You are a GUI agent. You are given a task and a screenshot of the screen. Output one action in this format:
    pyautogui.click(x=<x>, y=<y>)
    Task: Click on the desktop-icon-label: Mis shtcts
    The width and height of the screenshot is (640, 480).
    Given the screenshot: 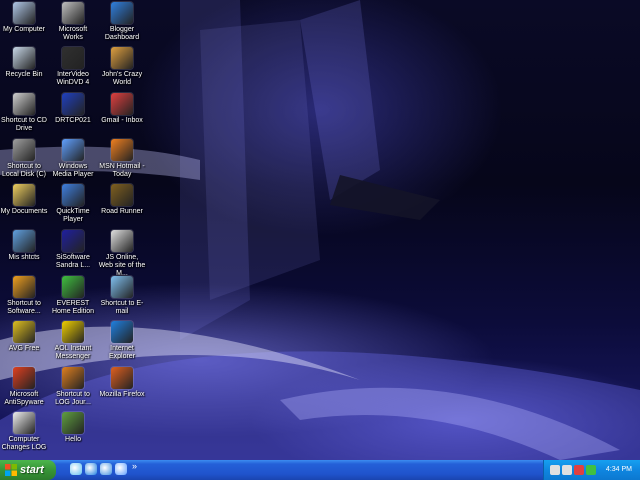 What is the action you would take?
    pyautogui.click(x=24, y=257)
    